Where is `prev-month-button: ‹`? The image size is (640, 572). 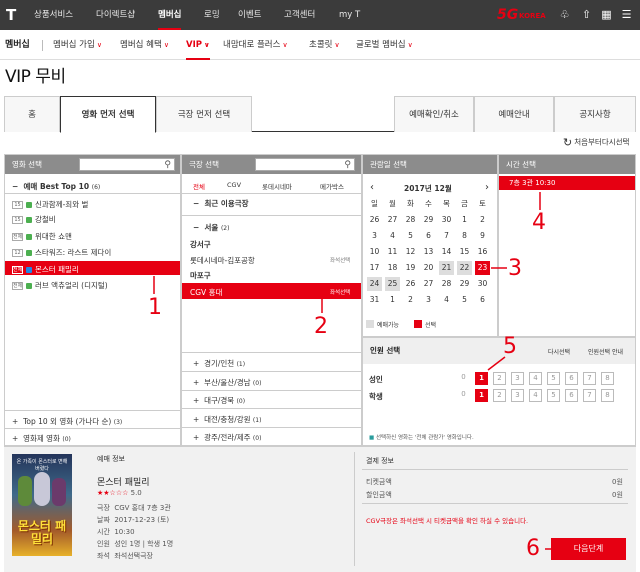
prev-month-button: ‹ is located at coordinates (372, 187).